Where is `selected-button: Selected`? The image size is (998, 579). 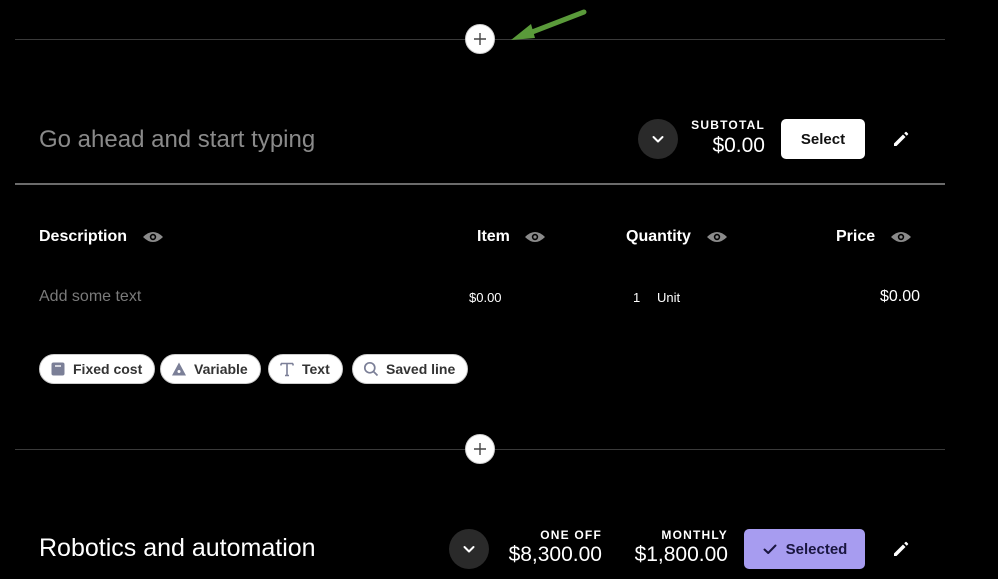 selected-button: Selected is located at coordinates (804, 549).